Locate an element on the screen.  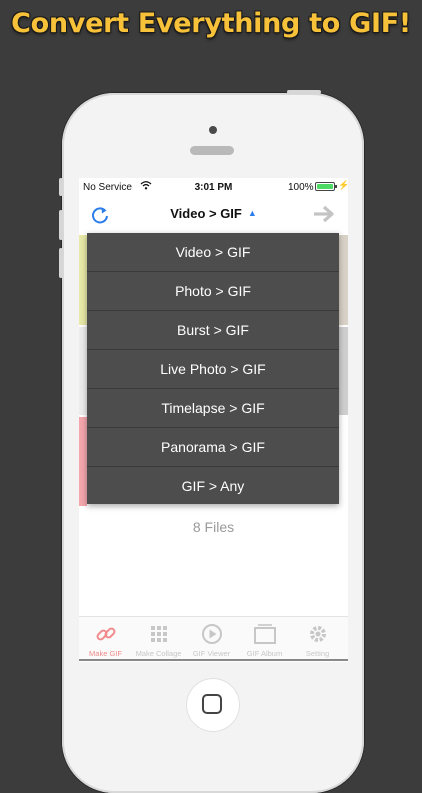
battery-percent: 100% is located at coordinates (301, 187).